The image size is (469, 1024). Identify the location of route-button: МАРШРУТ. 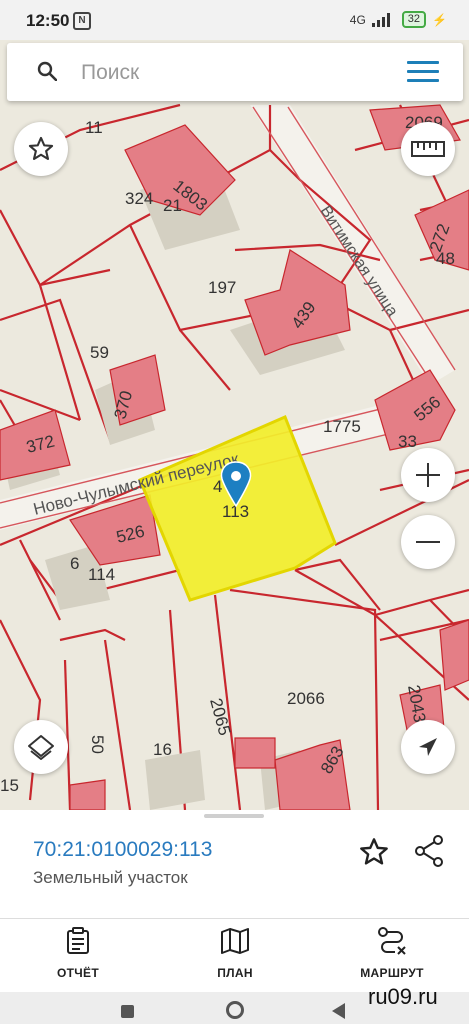
(392, 953).